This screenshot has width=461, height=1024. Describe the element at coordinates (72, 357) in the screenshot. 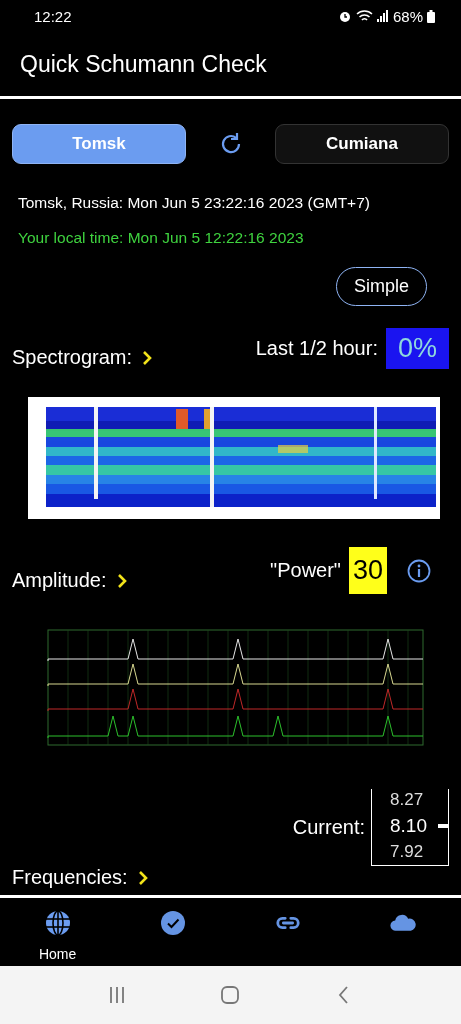

I see `section-label: Spectrogram:` at that location.